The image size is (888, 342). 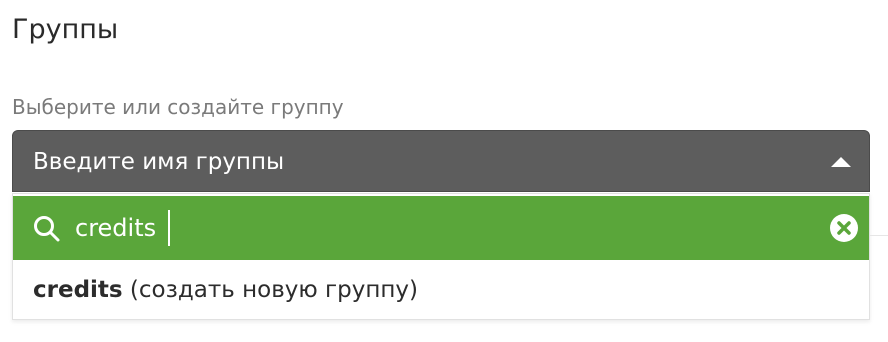 I want to click on group-search-input, so click(x=435, y=228).